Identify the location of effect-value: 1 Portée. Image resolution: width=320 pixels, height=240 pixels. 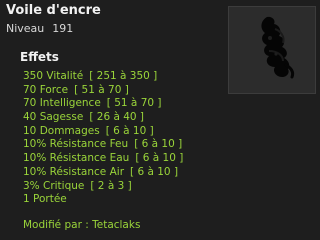
(45, 199).